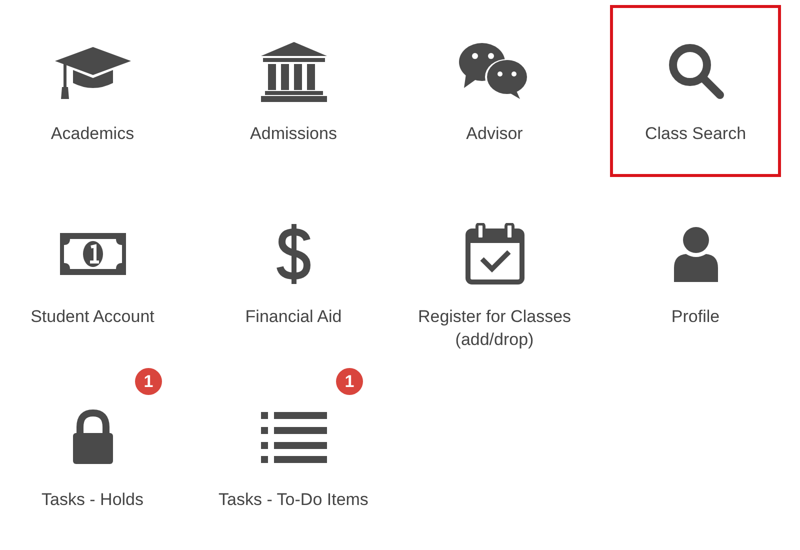 This screenshot has width=800, height=550. What do you see at coordinates (293, 437) in the screenshot?
I see `list-icon` at bounding box center [293, 437].